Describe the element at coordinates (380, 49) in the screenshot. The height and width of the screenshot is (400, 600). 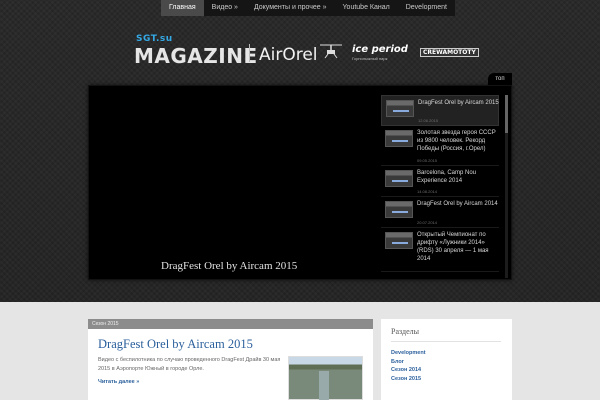
I see `logo-ice-period: ice period` at that location.